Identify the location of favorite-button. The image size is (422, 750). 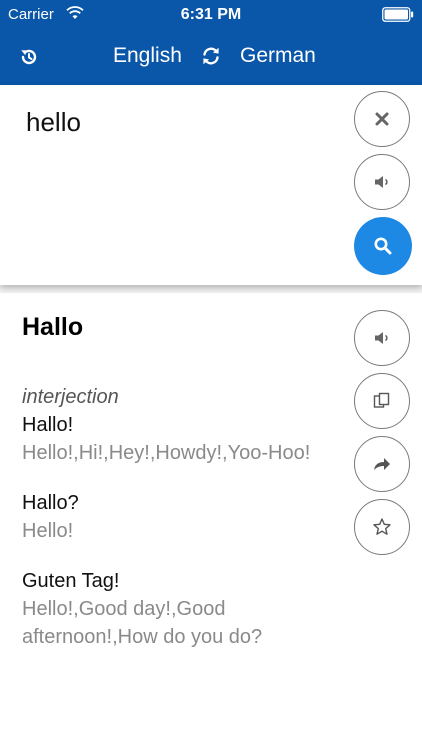
(382, 527).